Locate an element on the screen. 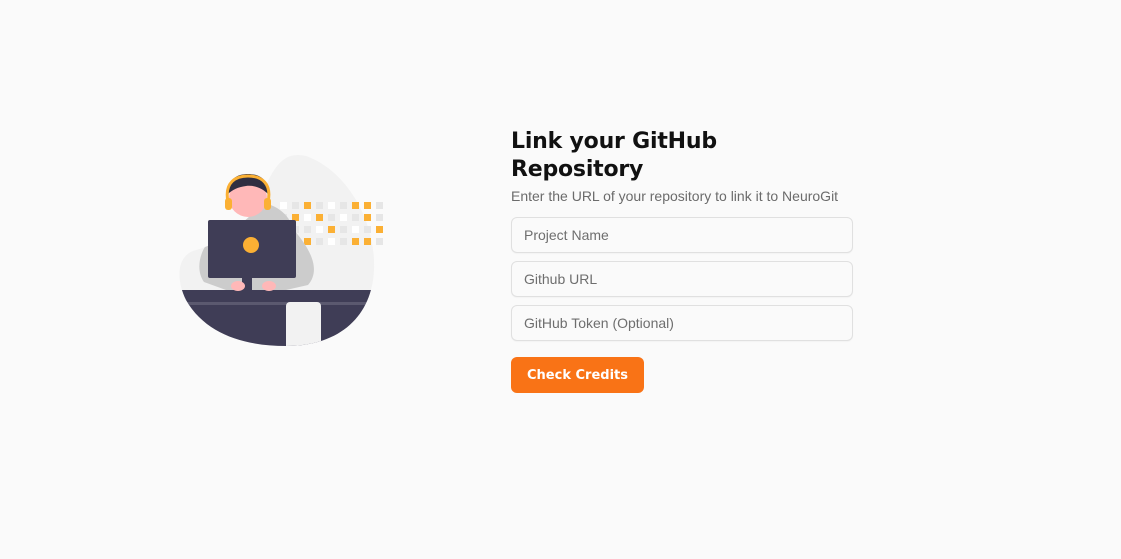 The image size is (1121, 559). github-url-input is located at coordinates (682, 279).